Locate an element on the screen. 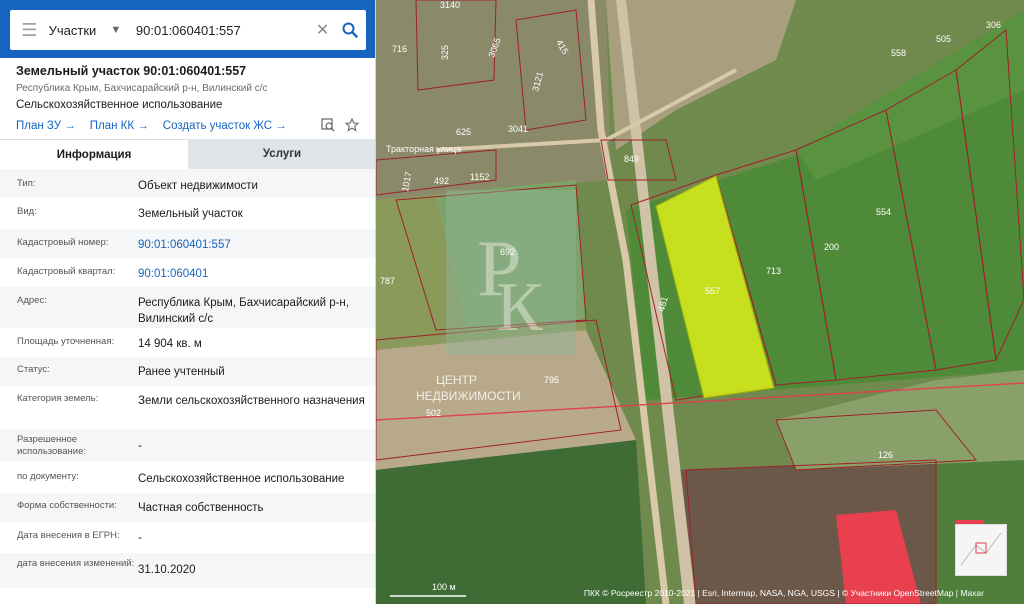 The image size is (1024, 604). row-label: Площадь уточненная: is located at coordinates (66, 341).